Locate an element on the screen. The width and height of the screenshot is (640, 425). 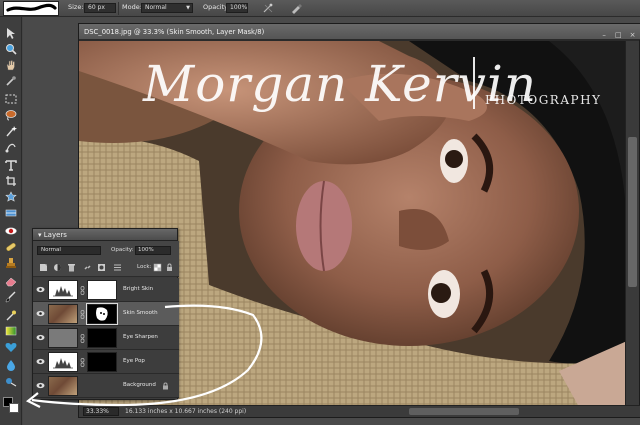
selection-brush-icon is located at coordinates (10, 148).